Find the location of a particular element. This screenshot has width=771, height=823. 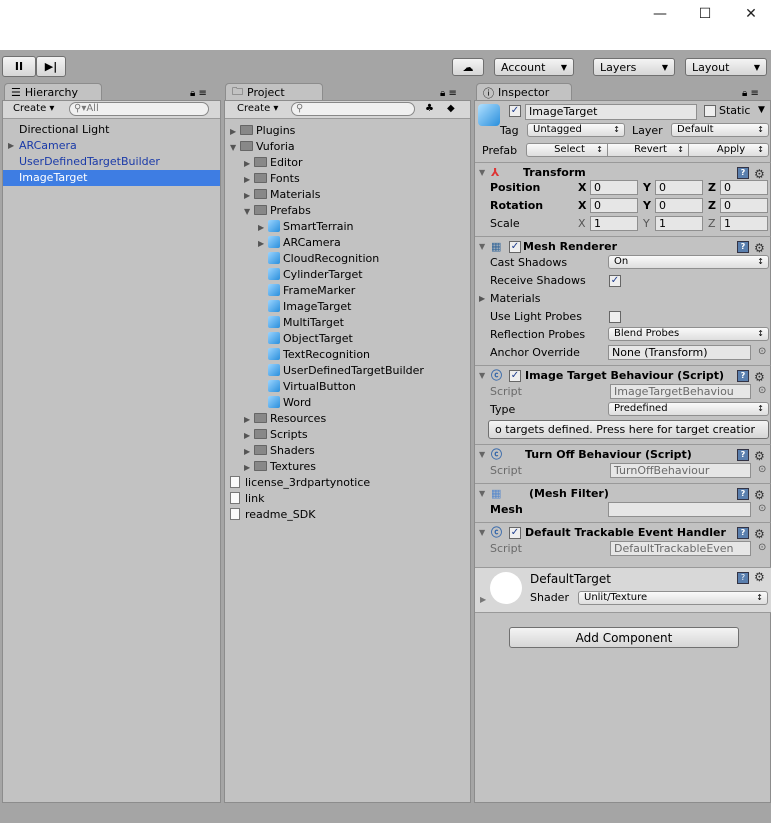

static-dropdown-arrow: ▼ is located at coordinates (761, 110).